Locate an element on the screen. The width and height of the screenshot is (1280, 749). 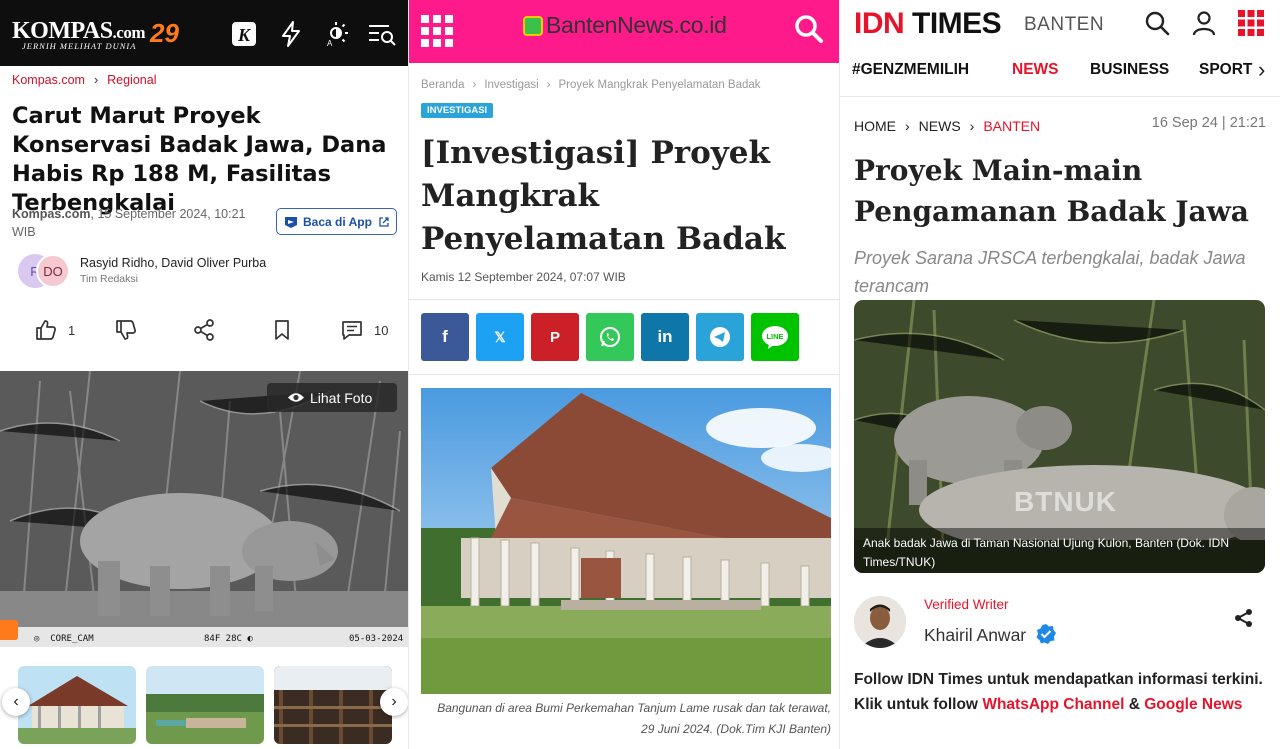
breadcrumb-home: HOME is located at coordinates (875, 126).